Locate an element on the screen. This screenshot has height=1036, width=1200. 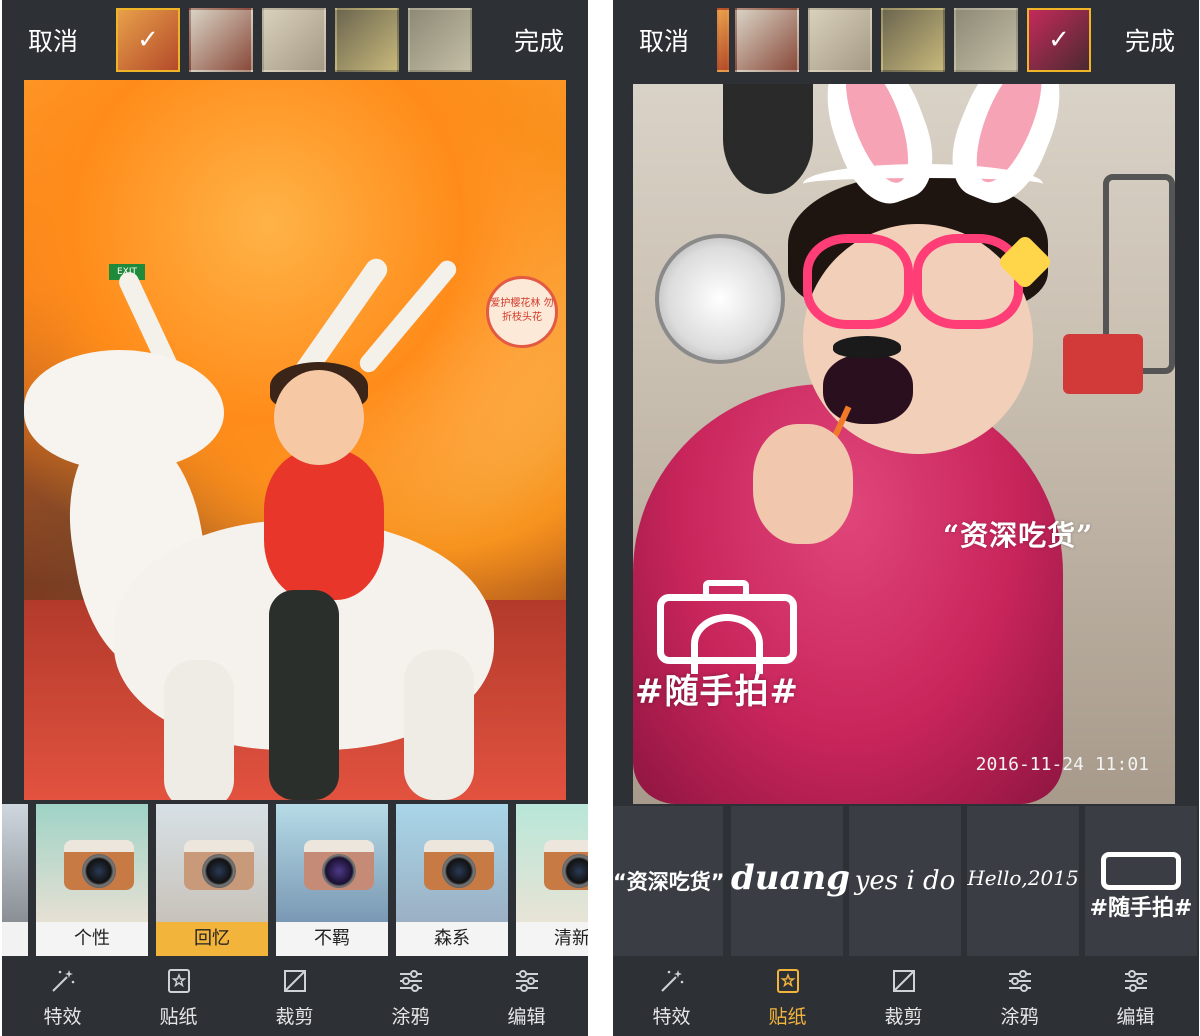
girl-head is located at coordinates (319, 417).